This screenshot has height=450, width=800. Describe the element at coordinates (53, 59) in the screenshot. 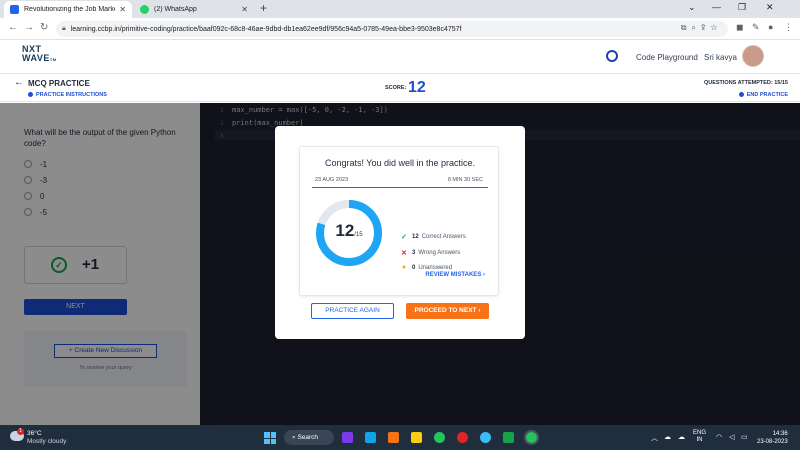

I see `logo-tm: TM` at that location.